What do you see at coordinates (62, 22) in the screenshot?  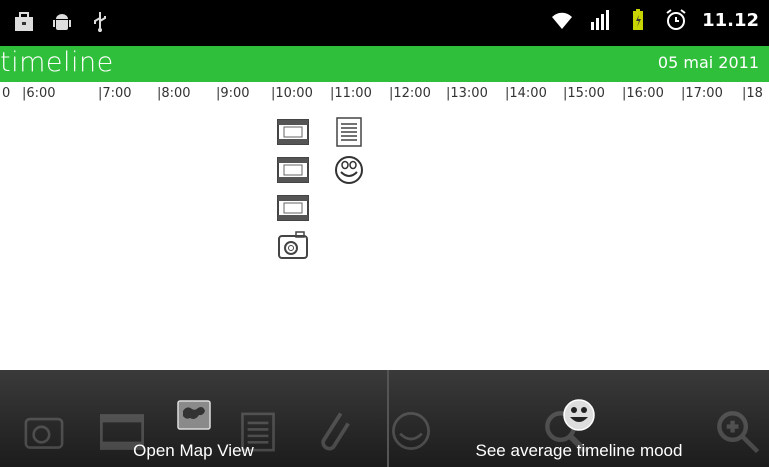 I see `android-icon` at bounding box center [62, 22].